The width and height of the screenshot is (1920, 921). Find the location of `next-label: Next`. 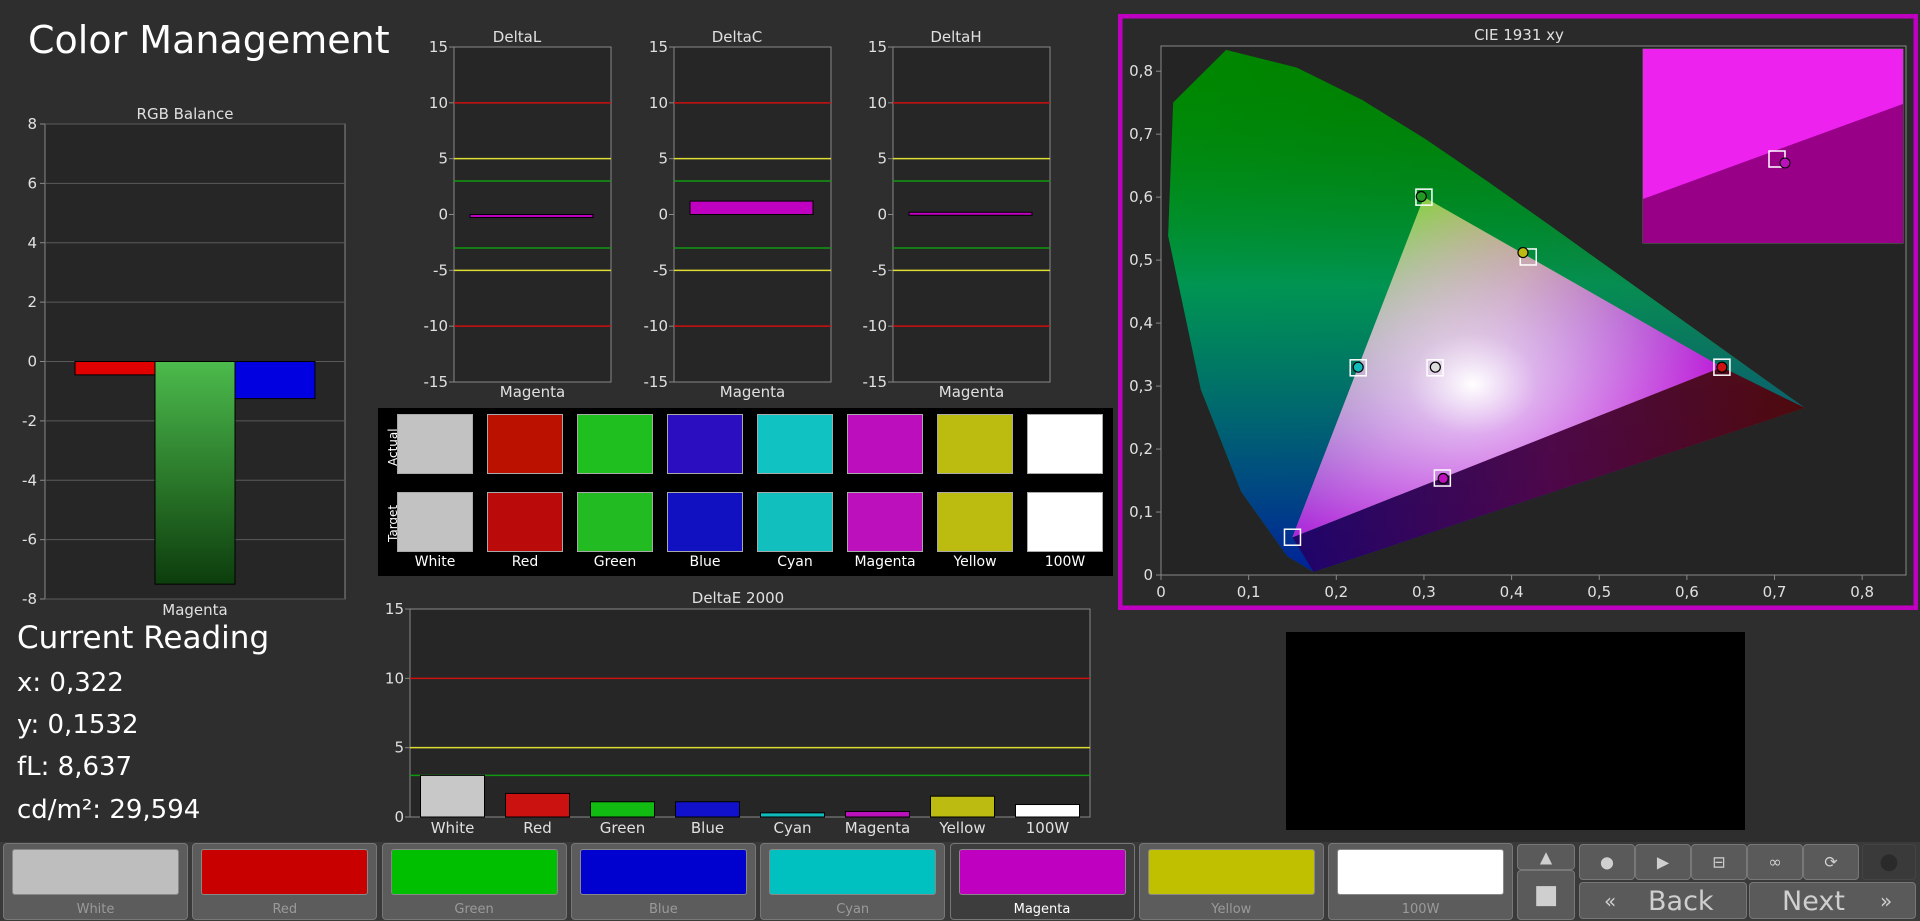

next-label: Next is located at coordinates (1813, 901).